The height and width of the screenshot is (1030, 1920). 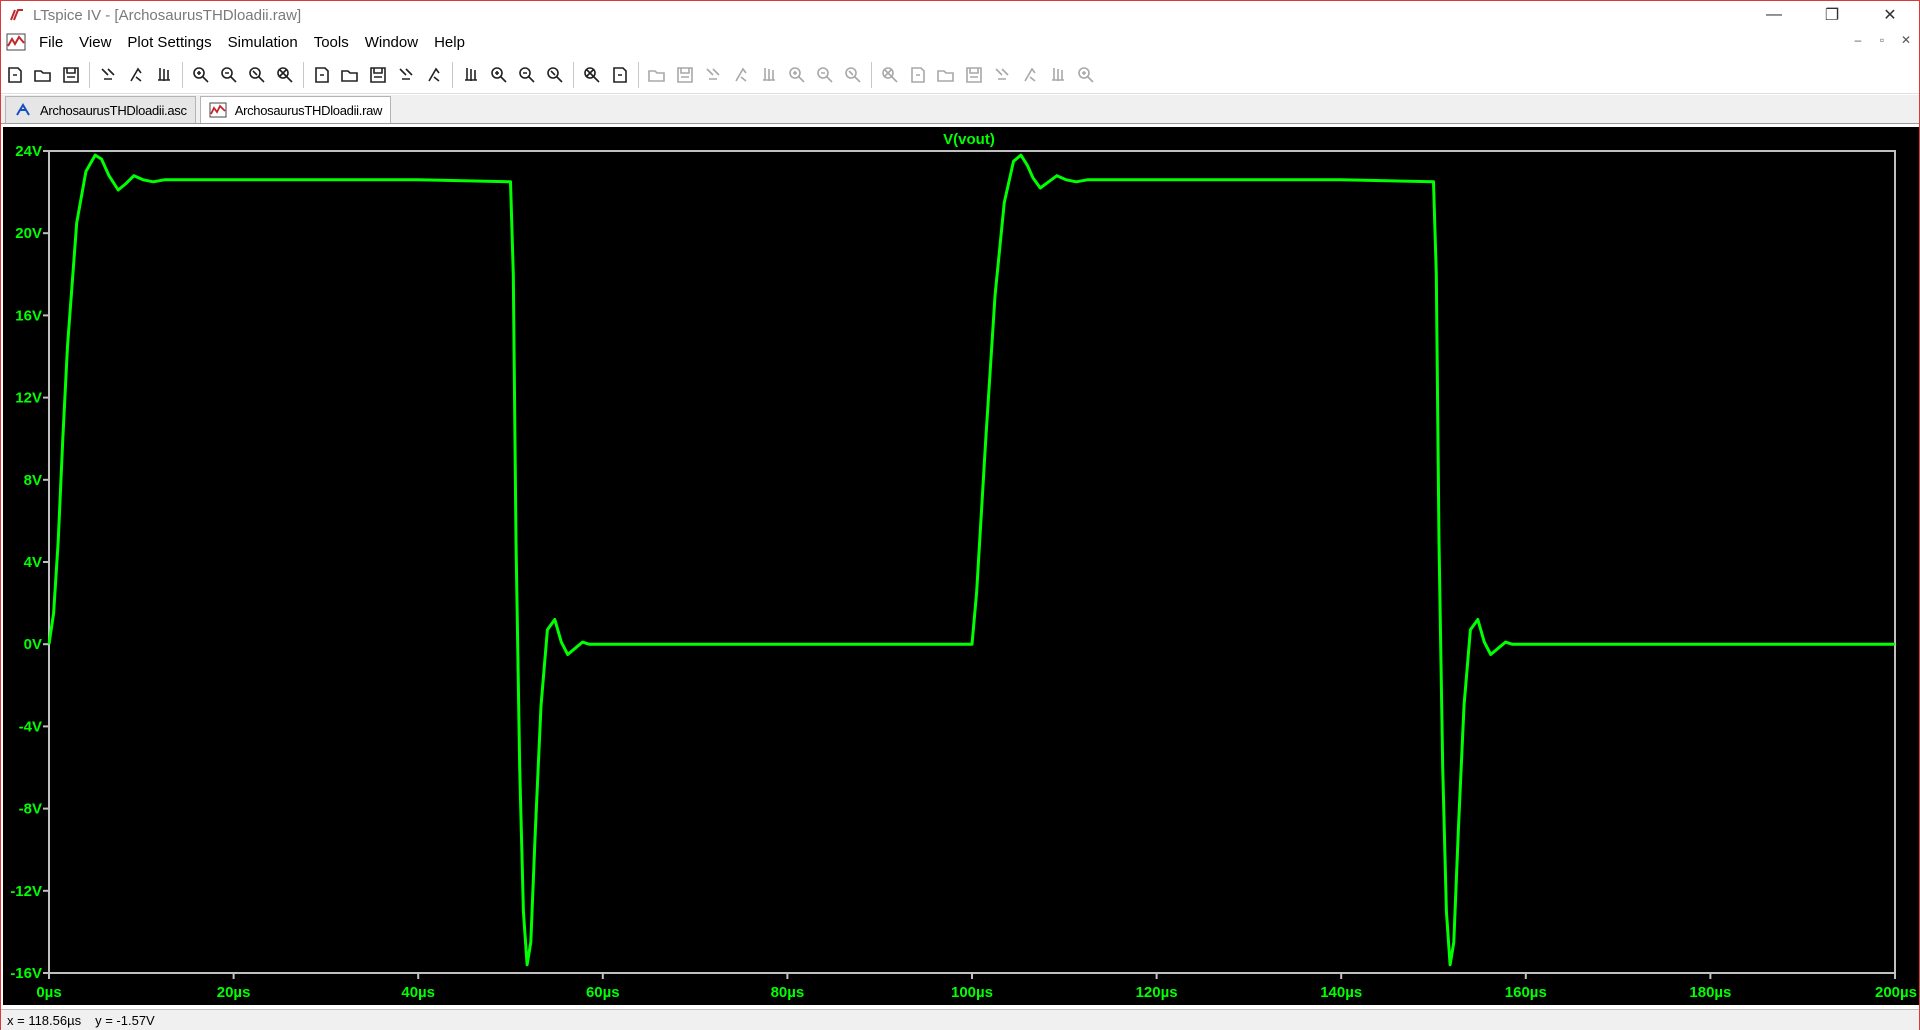 I want to click on autorange-icon, so click(x=322, y=75).